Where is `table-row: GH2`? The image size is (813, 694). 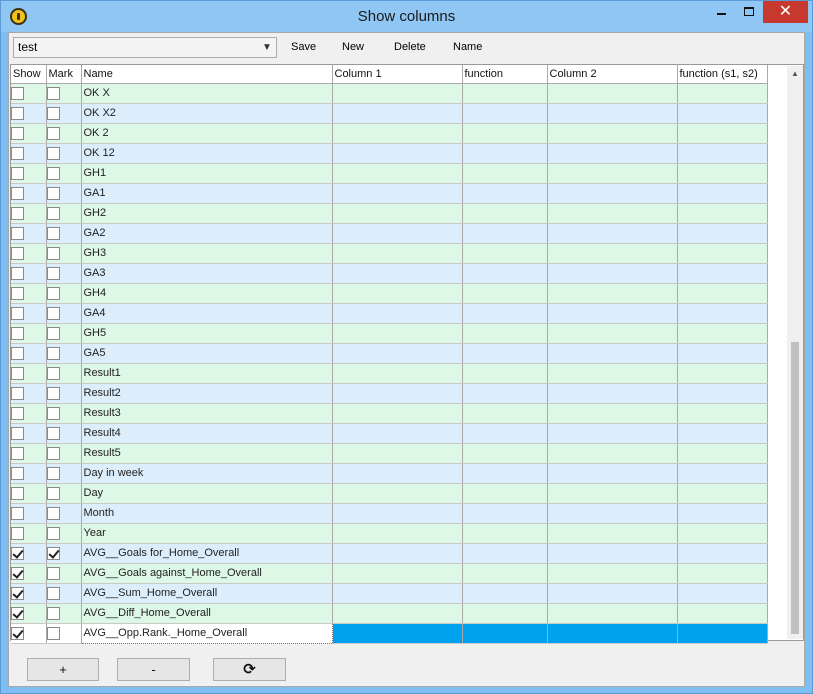 table-row: GH2 is located at coordinates (389, 213).